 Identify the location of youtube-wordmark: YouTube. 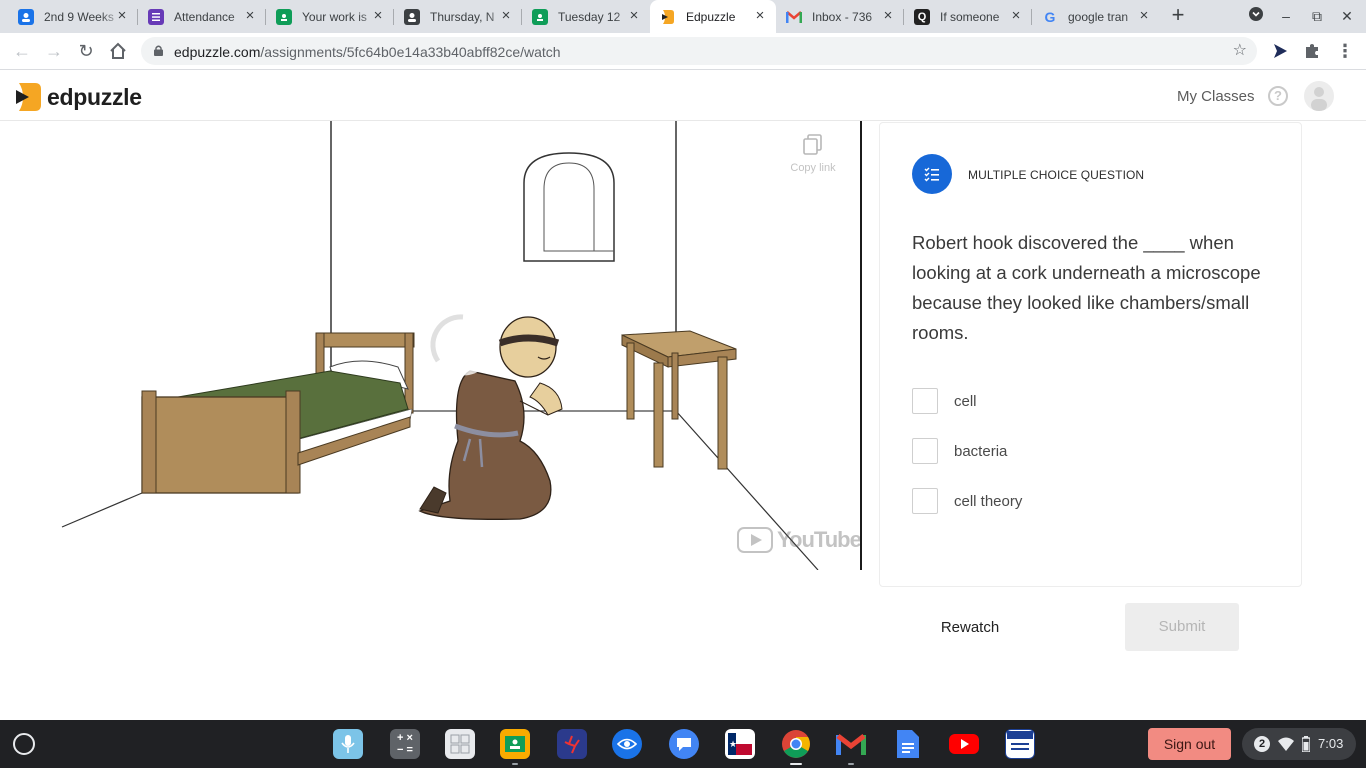
(819, 539).